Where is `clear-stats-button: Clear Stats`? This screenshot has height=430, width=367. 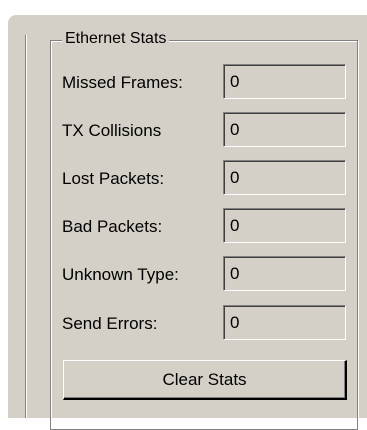
clear-stats-button: Clear Stats is located at coordinates (205, 380).